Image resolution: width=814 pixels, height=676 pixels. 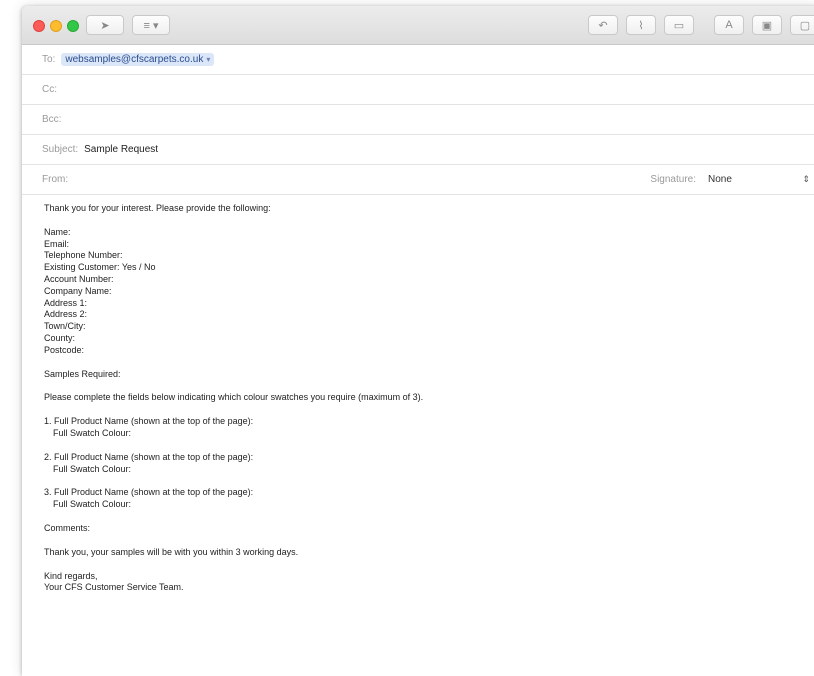 I want to click on cc-row: Cc:, so click(x=418, y=90).